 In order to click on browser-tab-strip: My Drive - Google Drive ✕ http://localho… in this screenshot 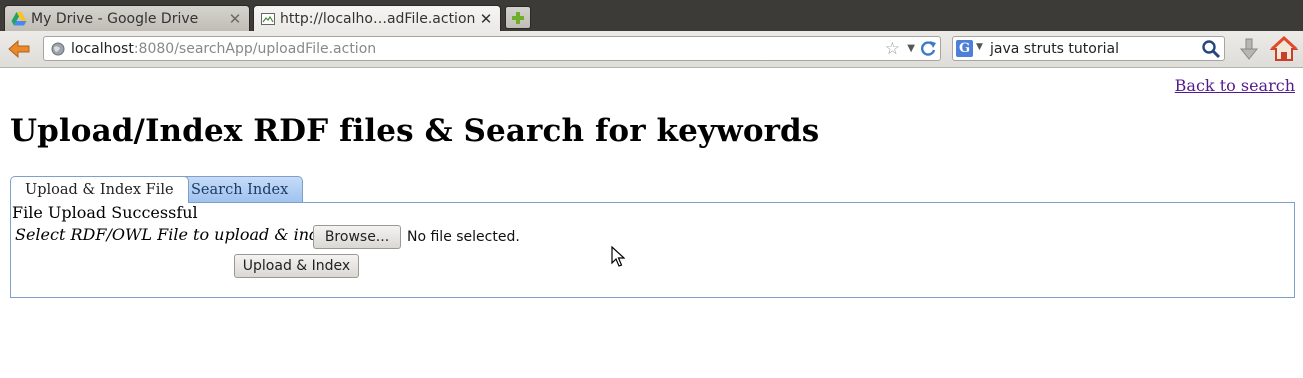, I will do `click(651, 16)`.